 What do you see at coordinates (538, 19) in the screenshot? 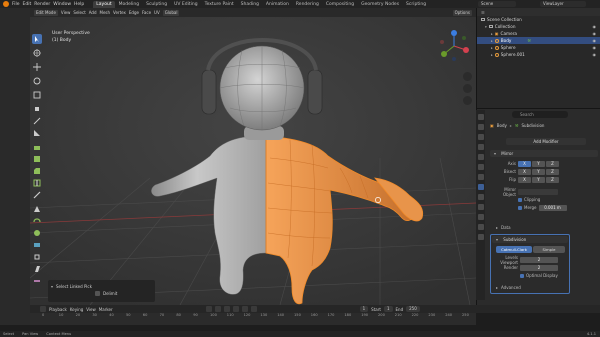
I see `outliner-row-scene-collection: Scene Collection` at bounding box center [538, 19].